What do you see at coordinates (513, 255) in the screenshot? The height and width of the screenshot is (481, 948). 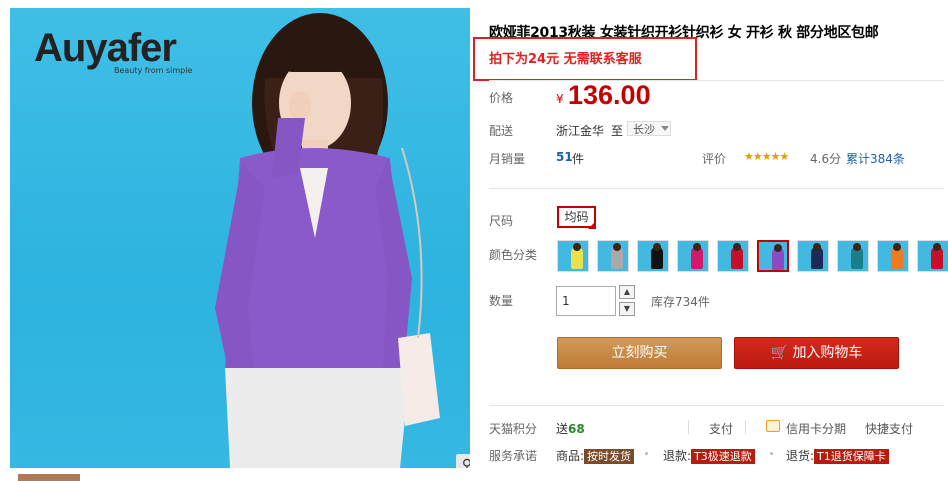 I see `color-label: 颜色分类` at bounding box center [513, 255].